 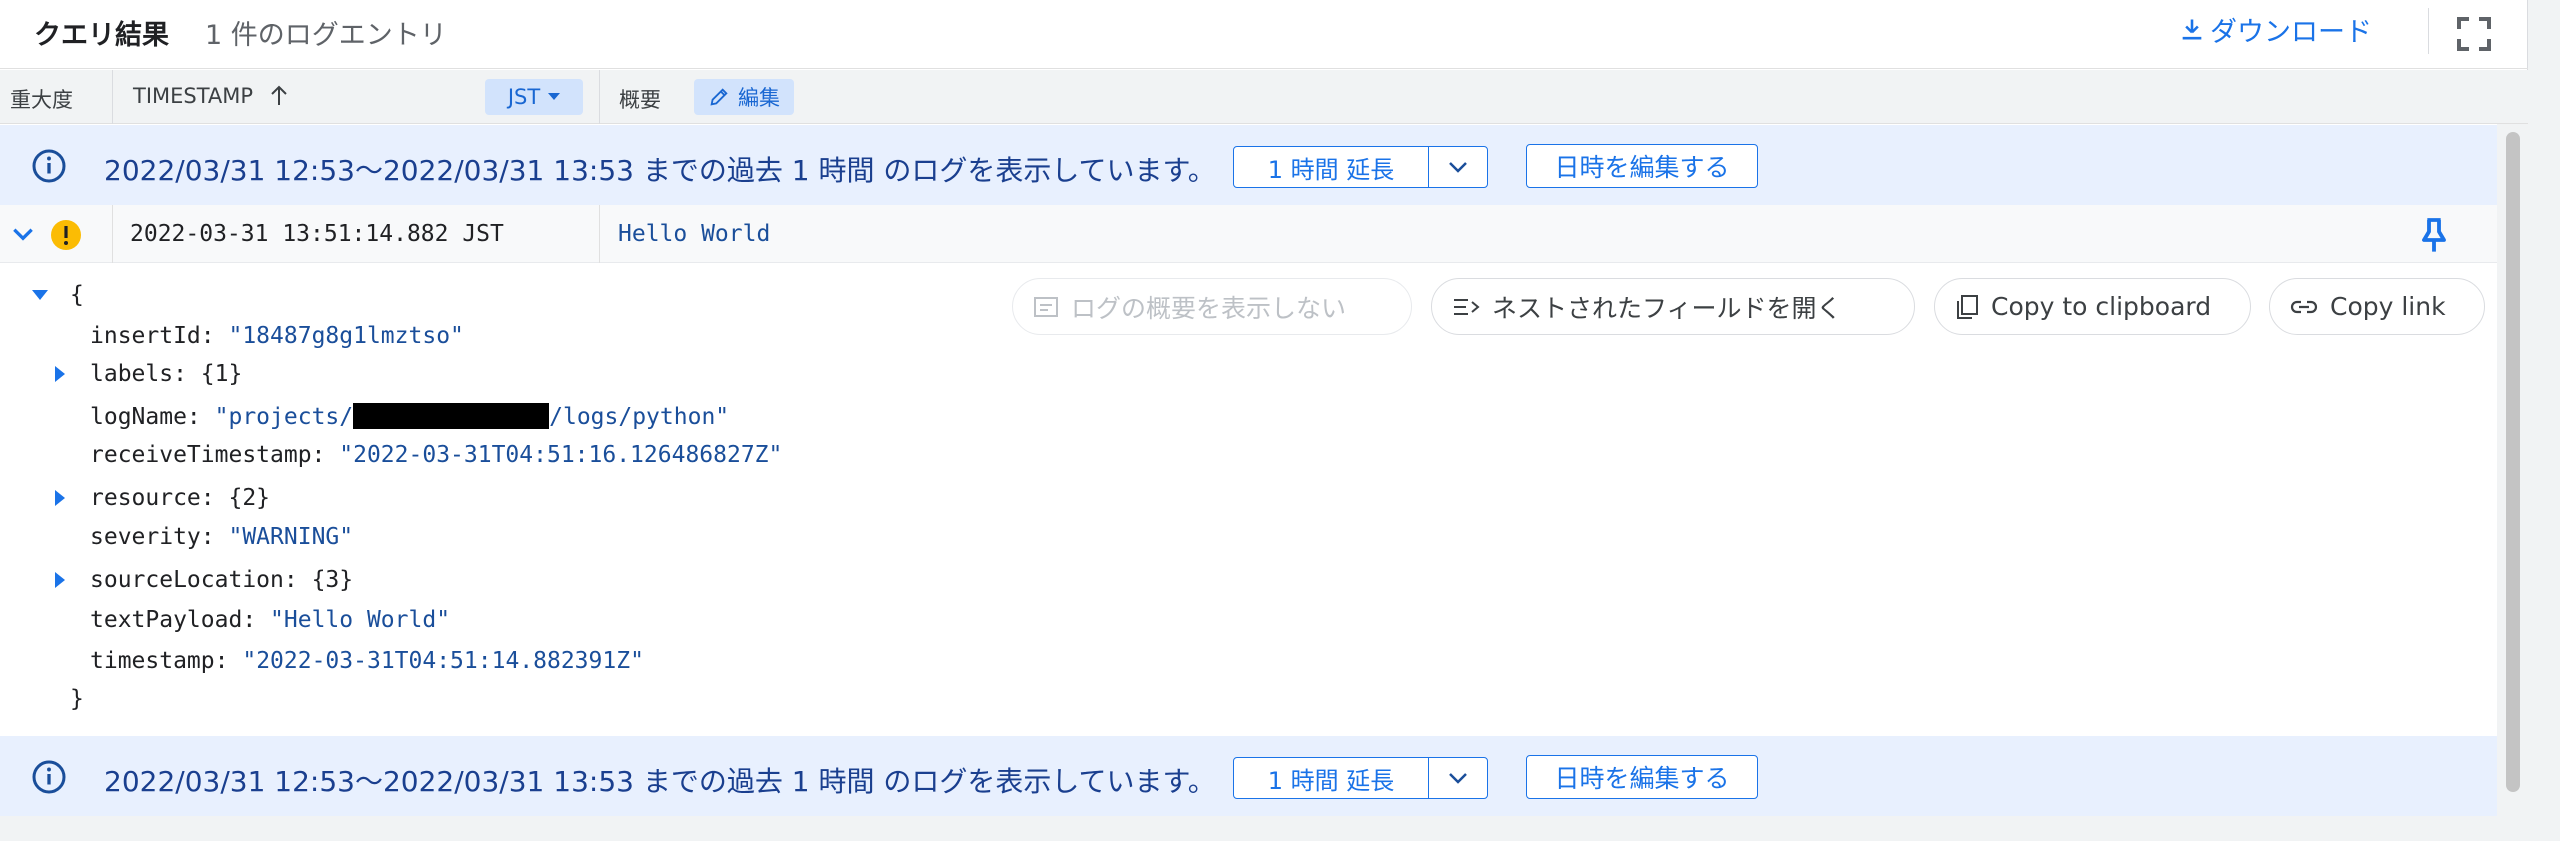 What do you see at coordinates (2513, 462) in the screenshot?
I see `scrollbar-thumb` at bounding box center [2513, 462].